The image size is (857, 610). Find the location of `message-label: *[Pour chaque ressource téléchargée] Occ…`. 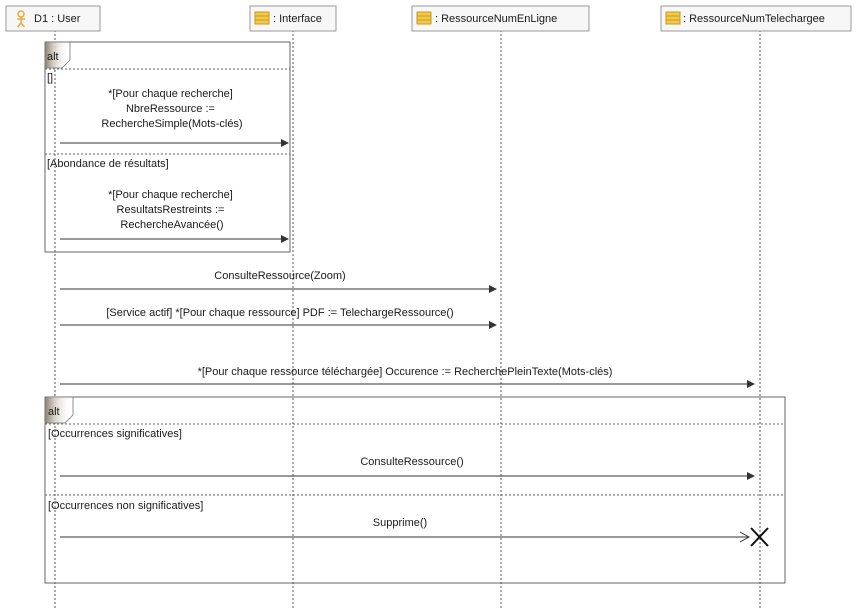

message-label: *[Pour chaque ressource téléchargée] Occ… is located at coordinates (405, 372).